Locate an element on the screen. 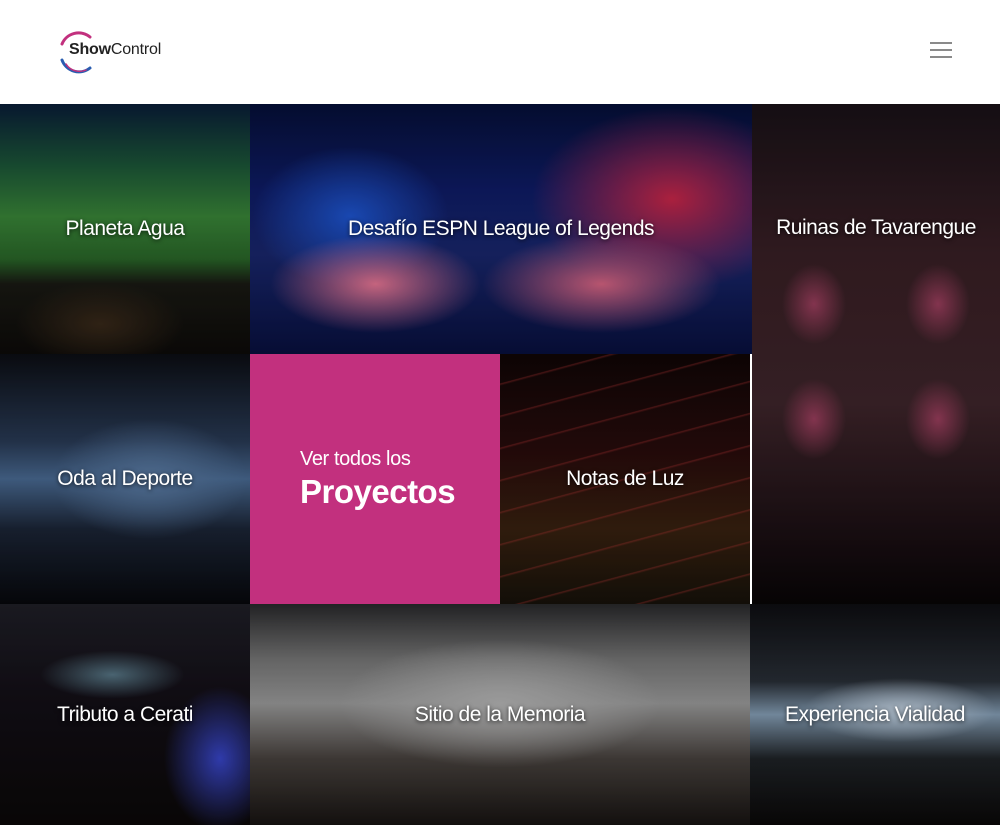  cta-line-2: Proyectos is located at coordinates (378, 491).